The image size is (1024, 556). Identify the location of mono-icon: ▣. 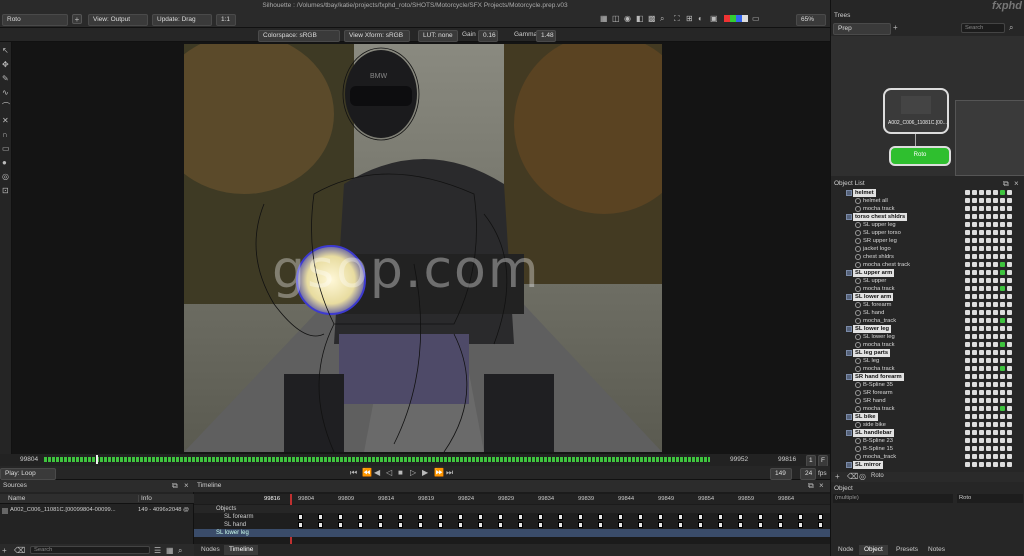
(714, 18).